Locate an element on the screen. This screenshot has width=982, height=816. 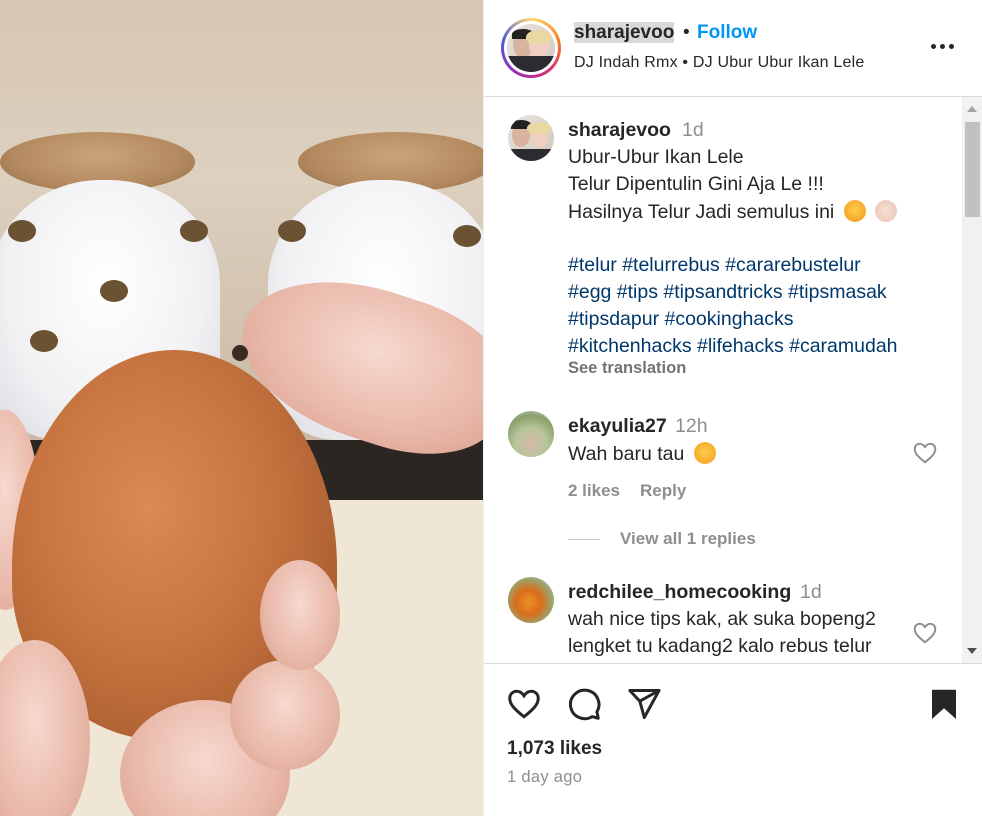
caption-line-3: Hasilnya Telur Jadi semulus ini is located at coordinates (733, 212).